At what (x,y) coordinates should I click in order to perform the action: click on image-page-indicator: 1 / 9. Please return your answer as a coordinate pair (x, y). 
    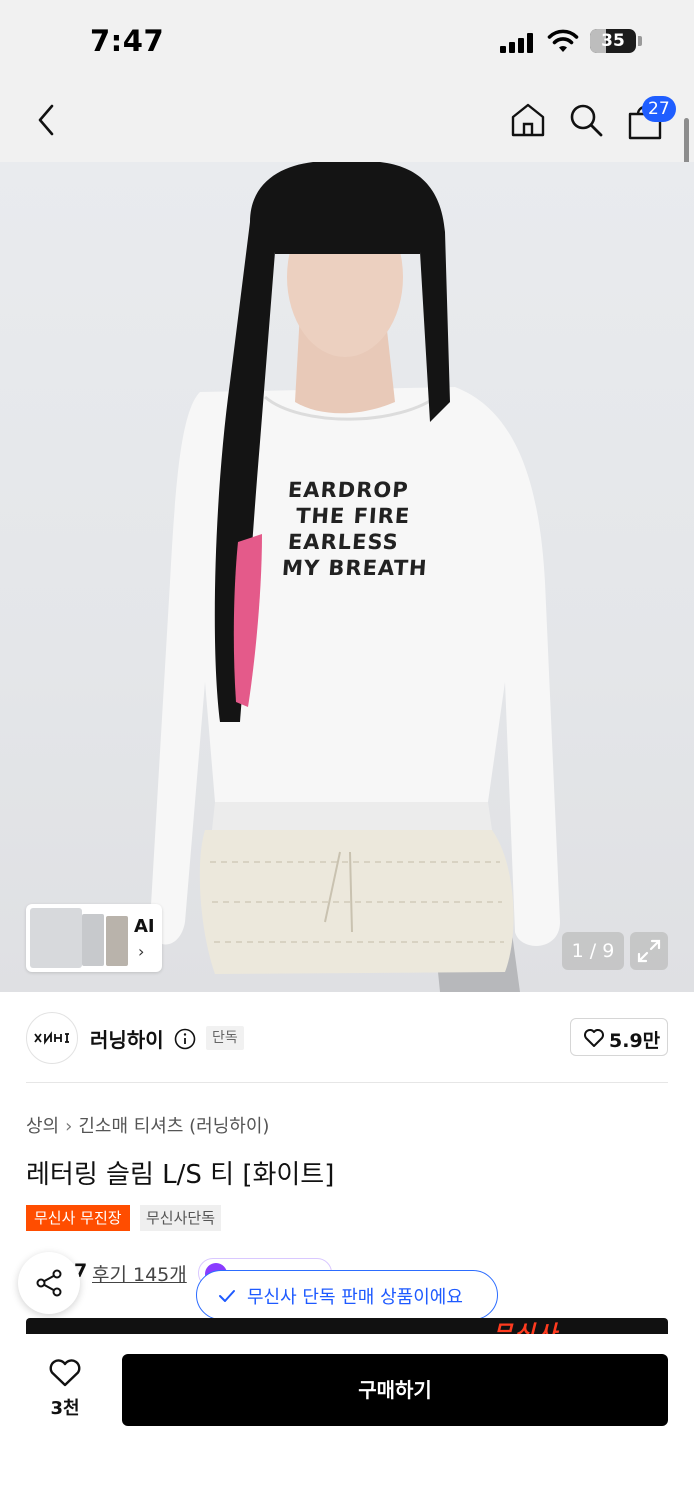
    Looking at the image, I should click on (593, 951).